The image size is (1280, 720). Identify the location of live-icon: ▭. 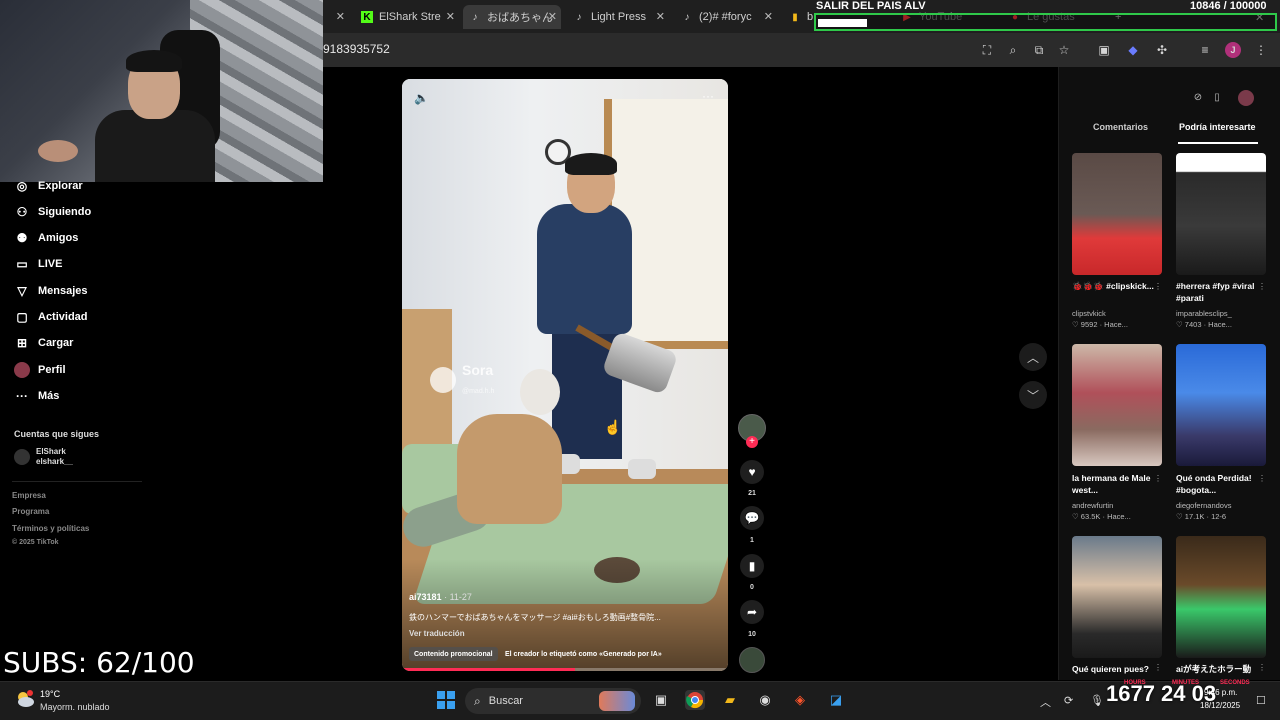
(22, 264).